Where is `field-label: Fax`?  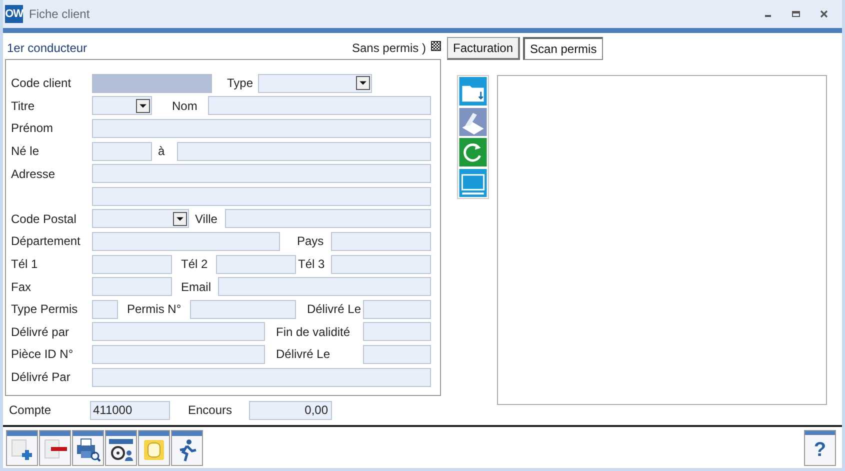
field-label: Fax is located at coordinates (21, 287).